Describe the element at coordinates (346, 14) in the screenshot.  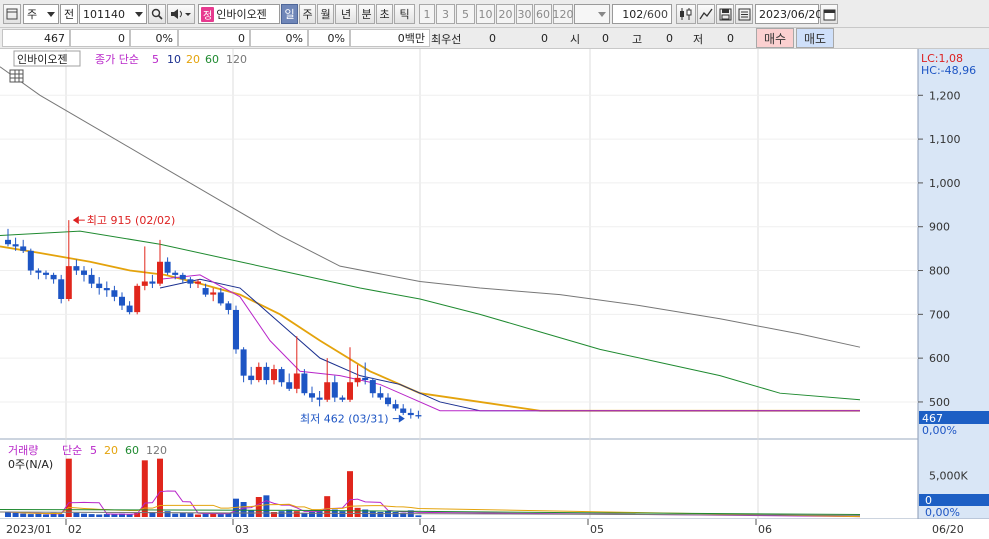
I see `period-year-button: 년` at that location.